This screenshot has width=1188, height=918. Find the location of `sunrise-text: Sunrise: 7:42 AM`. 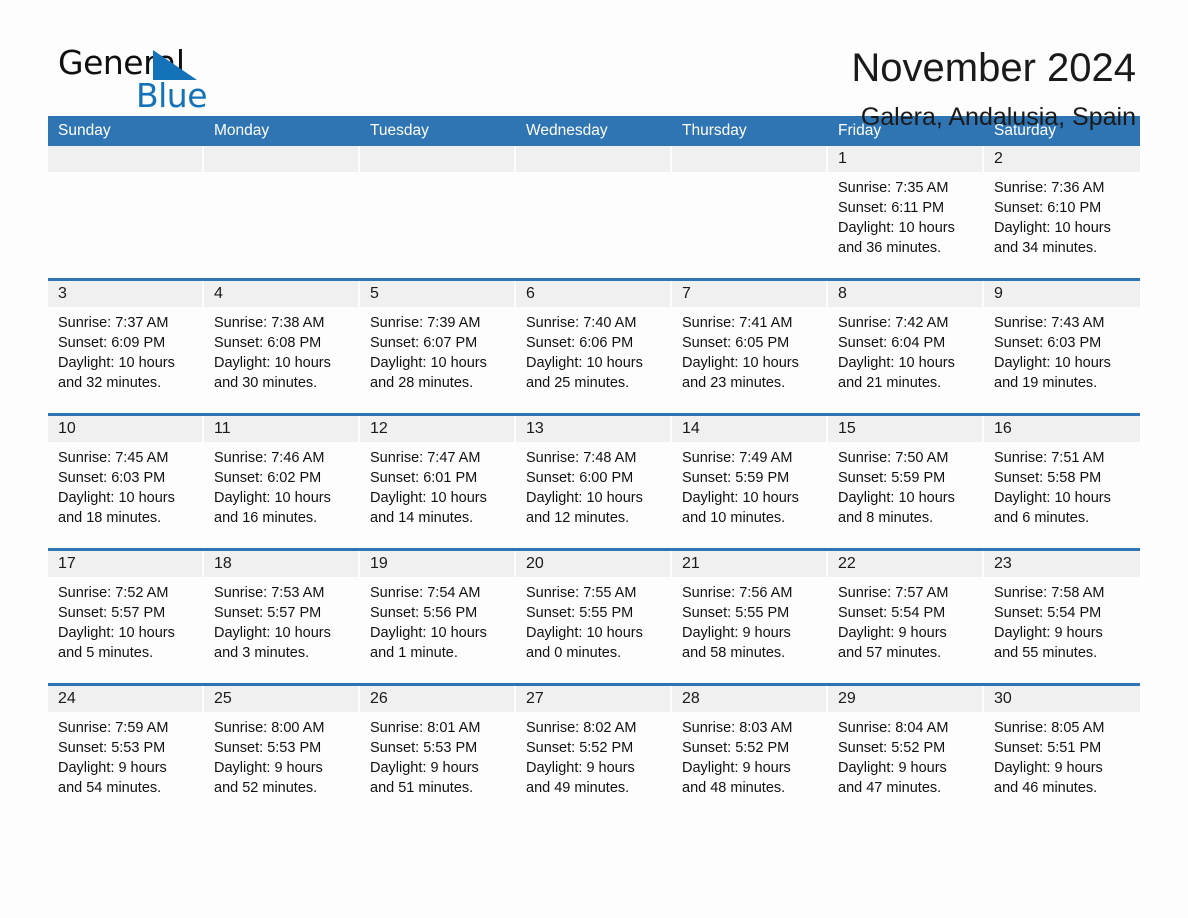

sunrise-text: Sunrise: 7:42 AM is located at coordinates (893, 323).